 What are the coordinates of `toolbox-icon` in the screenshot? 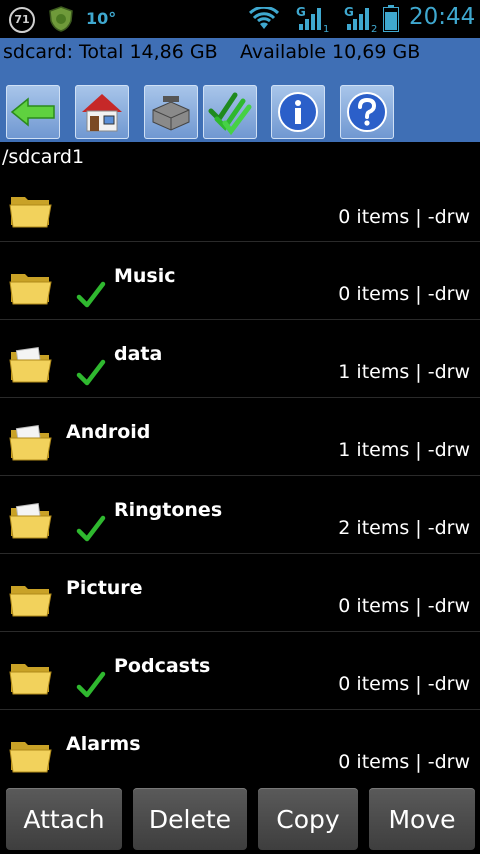 It's located at (171, 113).